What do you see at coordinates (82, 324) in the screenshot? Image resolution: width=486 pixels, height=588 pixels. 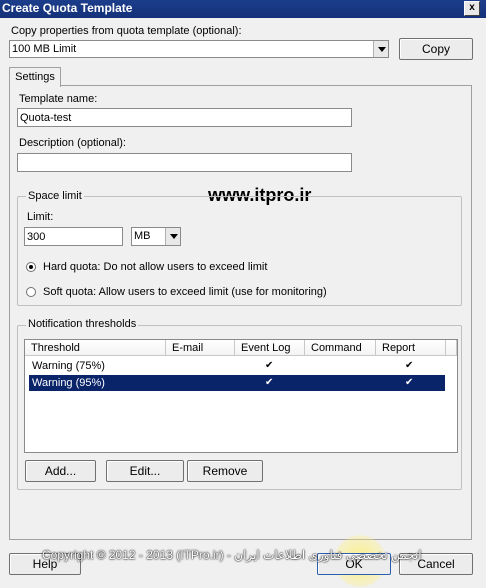 I see `notification-thresholds-legend: Notification thresholds` at bounding box center [82, 324].